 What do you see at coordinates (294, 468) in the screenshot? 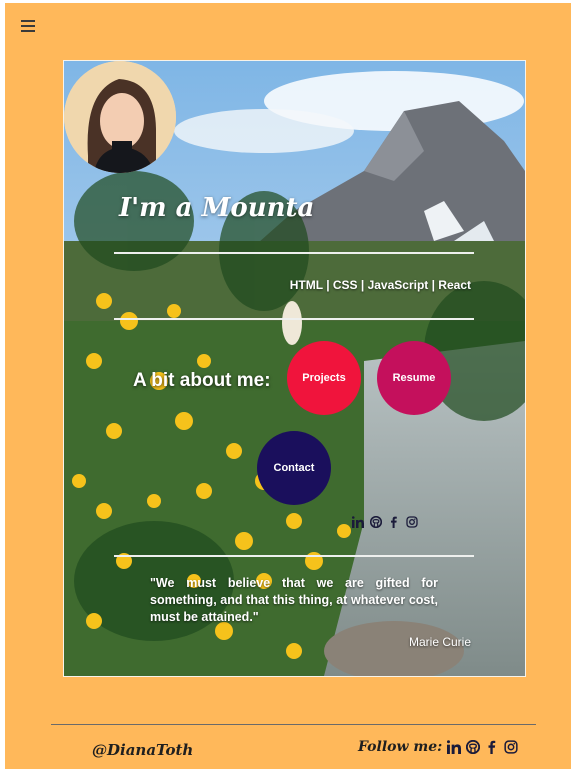
I see `contact-button: Contact` at bounding box center [294, 468].